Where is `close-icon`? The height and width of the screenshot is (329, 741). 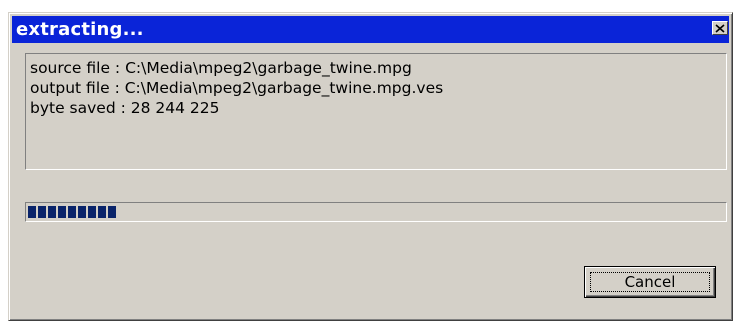 close-icon is located at coordinates (720, 28).